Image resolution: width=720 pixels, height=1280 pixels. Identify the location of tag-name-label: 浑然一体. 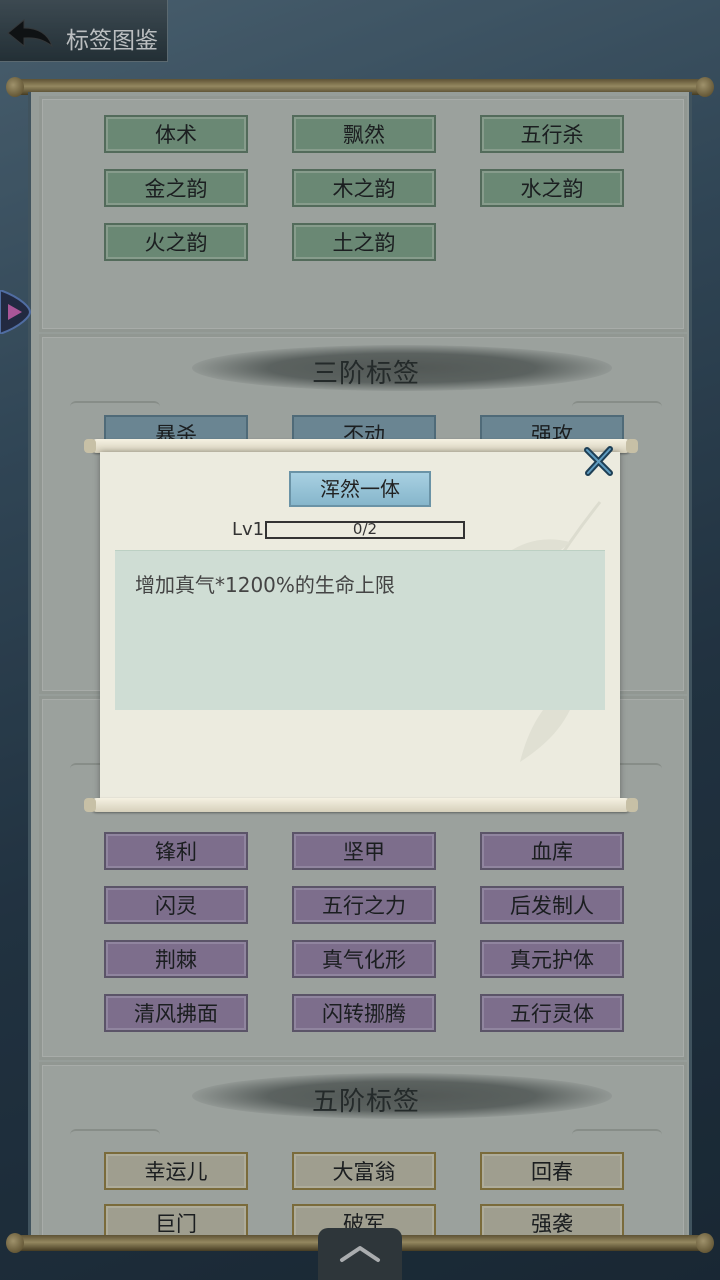
(360, 489).